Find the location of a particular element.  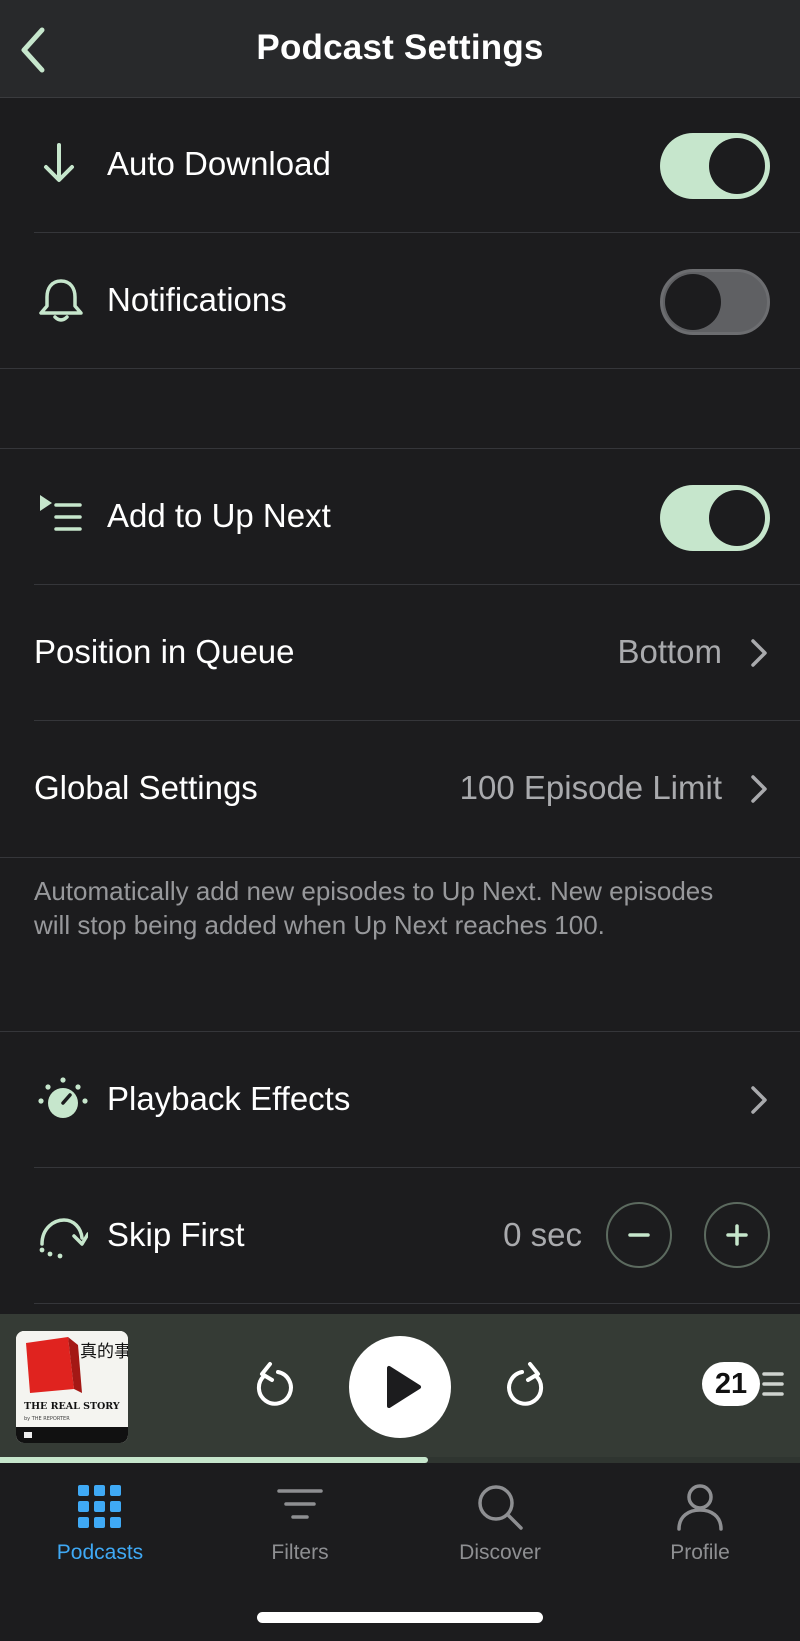

global-settings-value: 100 Episode Limit is located at coordinates (590, 787).